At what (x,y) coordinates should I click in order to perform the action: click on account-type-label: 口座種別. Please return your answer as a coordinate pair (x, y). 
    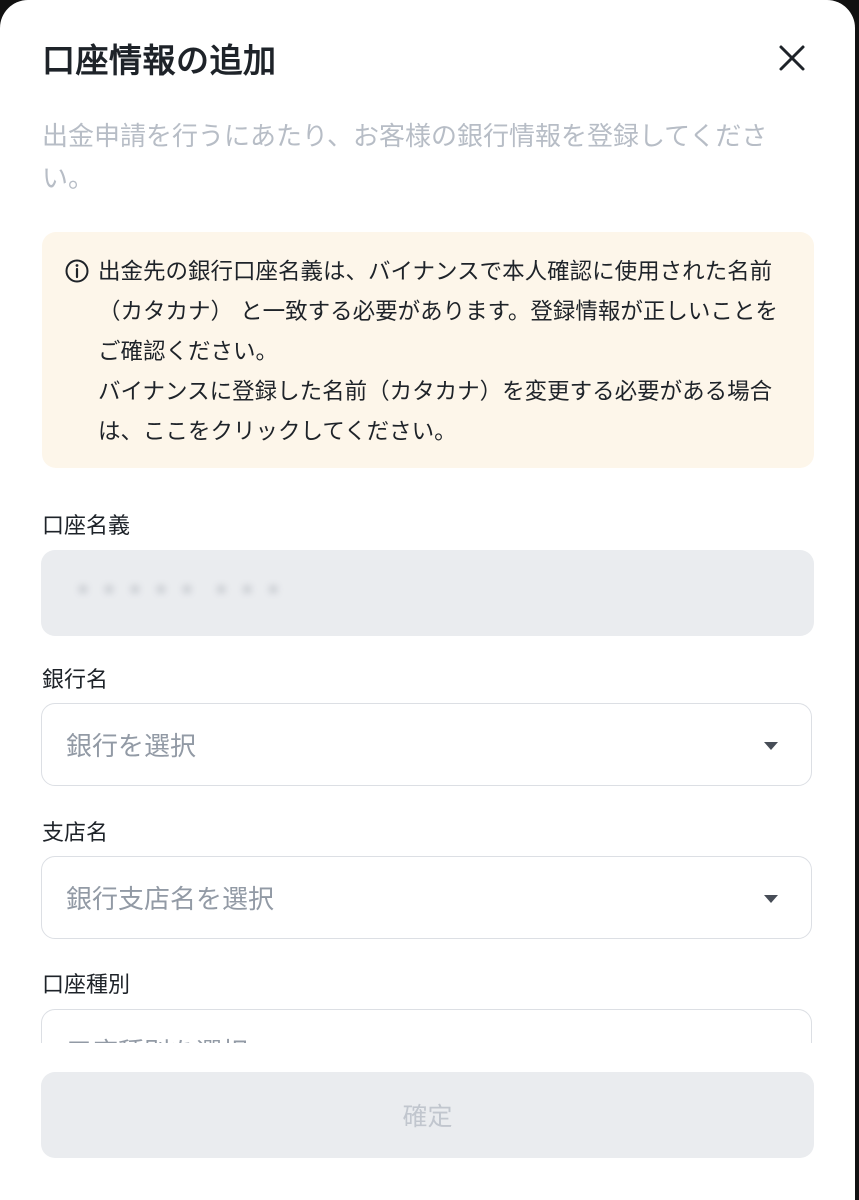
    Looking at the image, I should click on (86, 985).